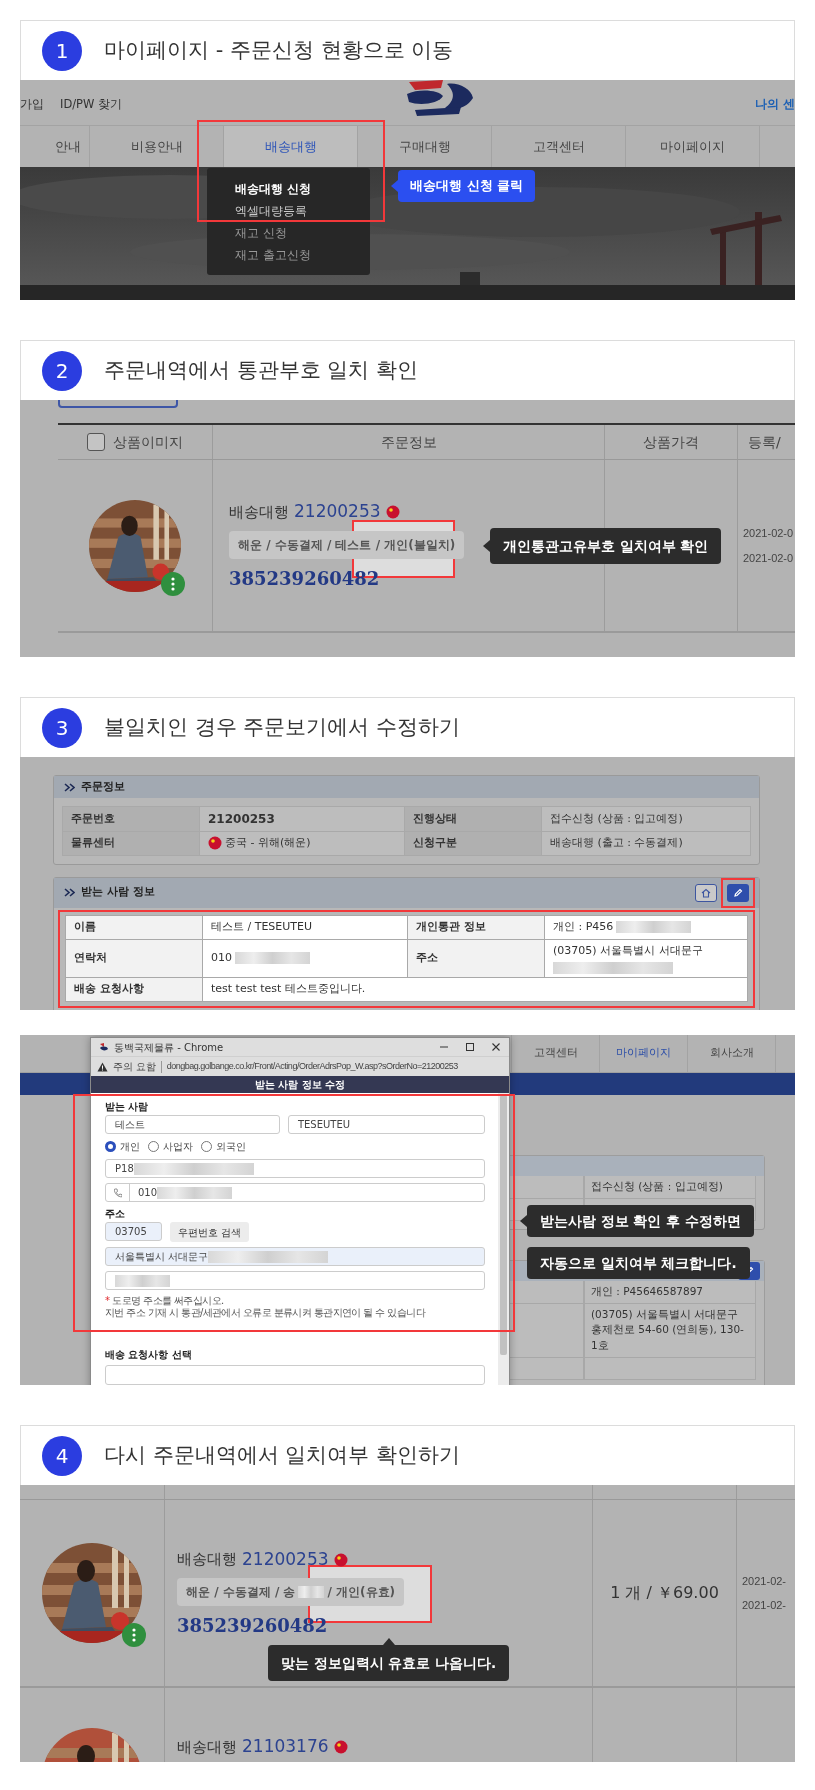 Image resolution: width=815 pixels, height=1790 pixels. Describe the element at coordinates (496, 1047) in the screenshot. I see `close-icon` at that location.